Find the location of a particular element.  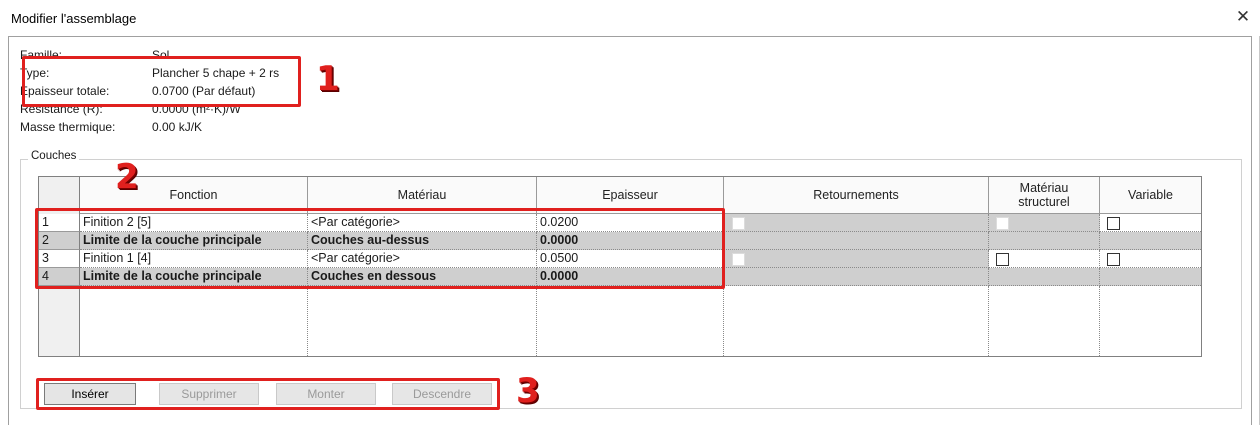

title-bar: Modifier l'assemblage ✕ is located at coordinates (630, 18).